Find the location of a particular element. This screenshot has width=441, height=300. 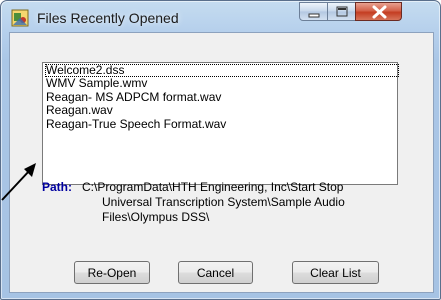

window-title: Files Recently Opened is located at coordinates (108, 18).